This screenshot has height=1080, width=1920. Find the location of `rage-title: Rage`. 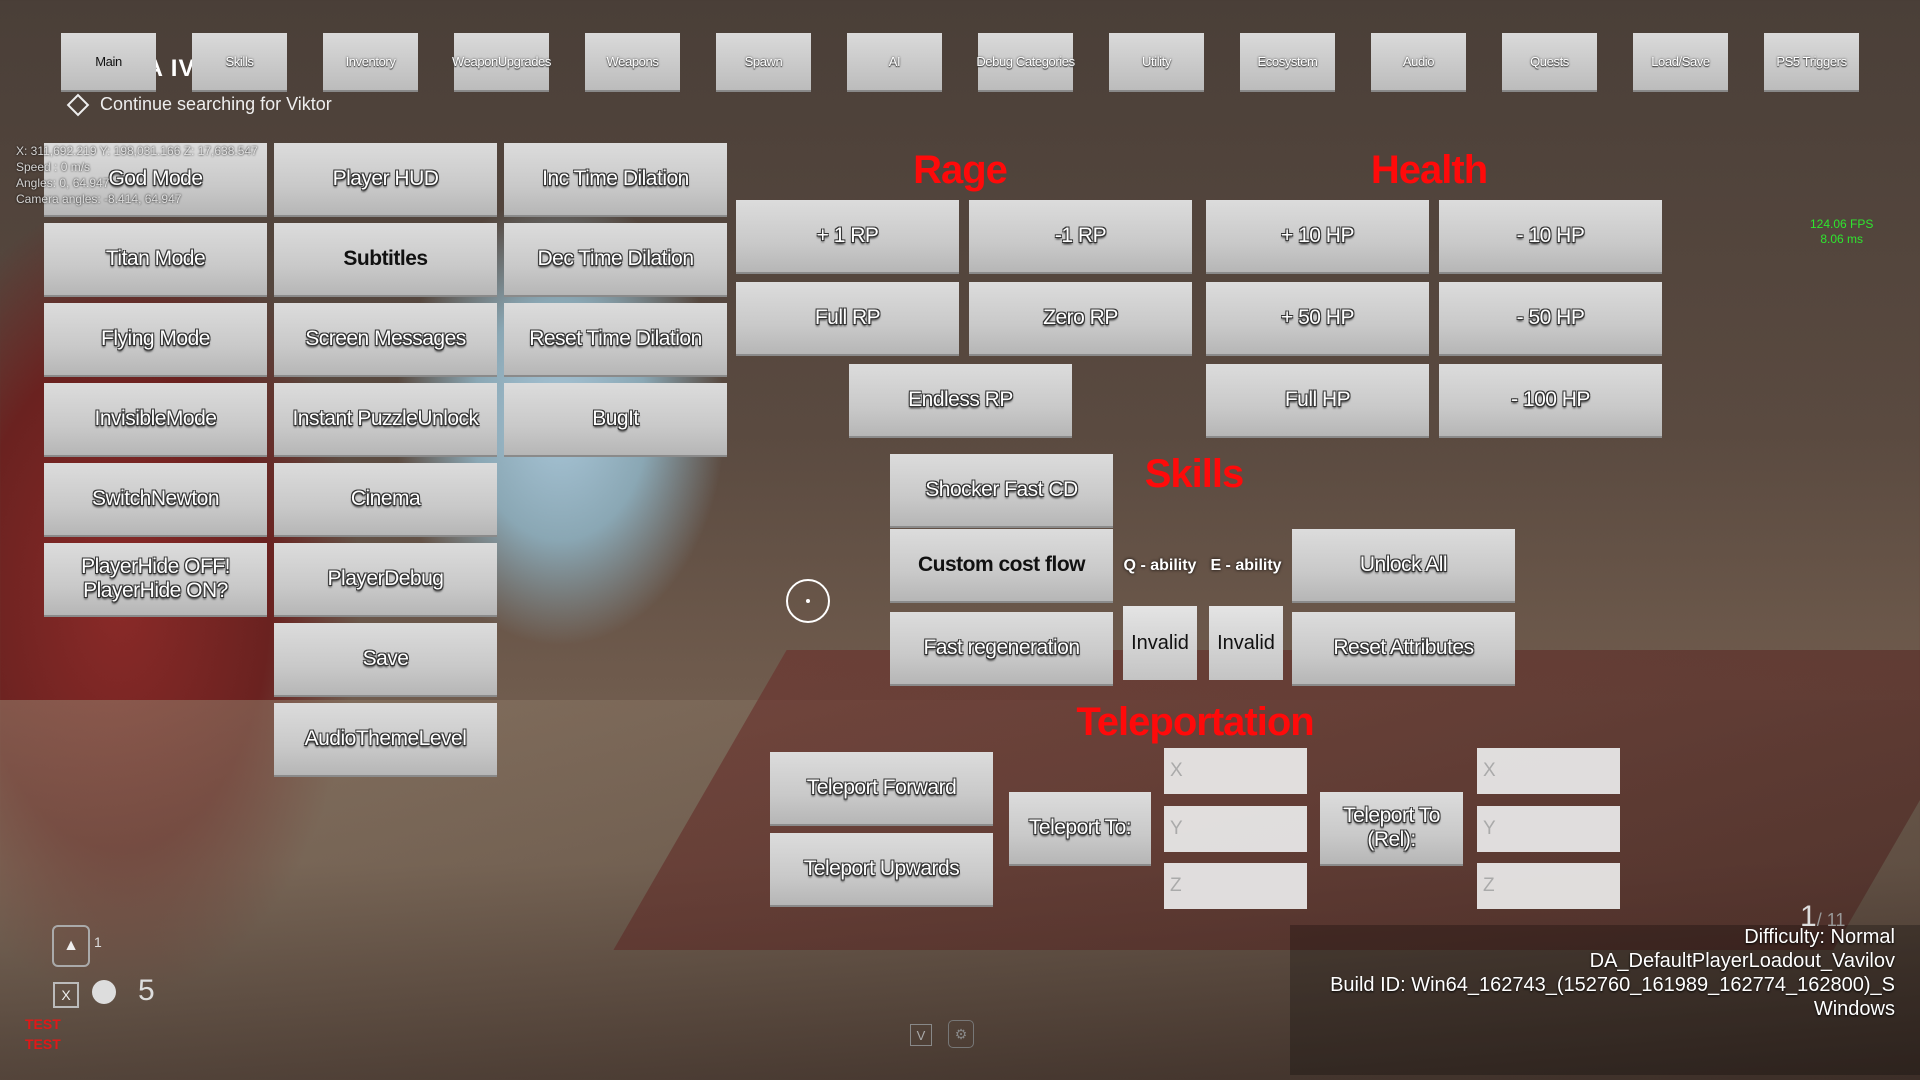

rage-title: Rage is located at coordinates (960, 170).